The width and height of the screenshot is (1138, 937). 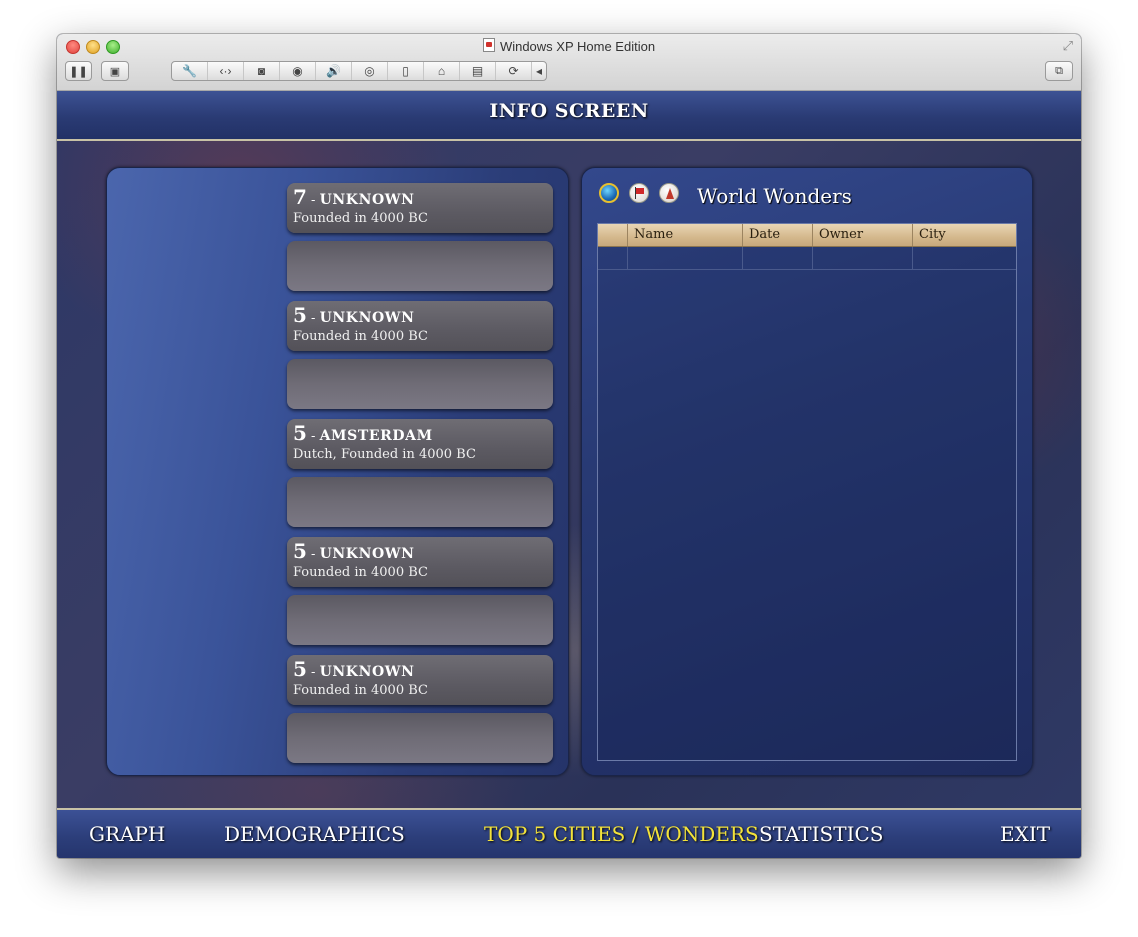 What do you see at coordinates (376, 436) in the screenshot?
I see `city-name: AMSTERDAM` at bounding box center [376, 436].